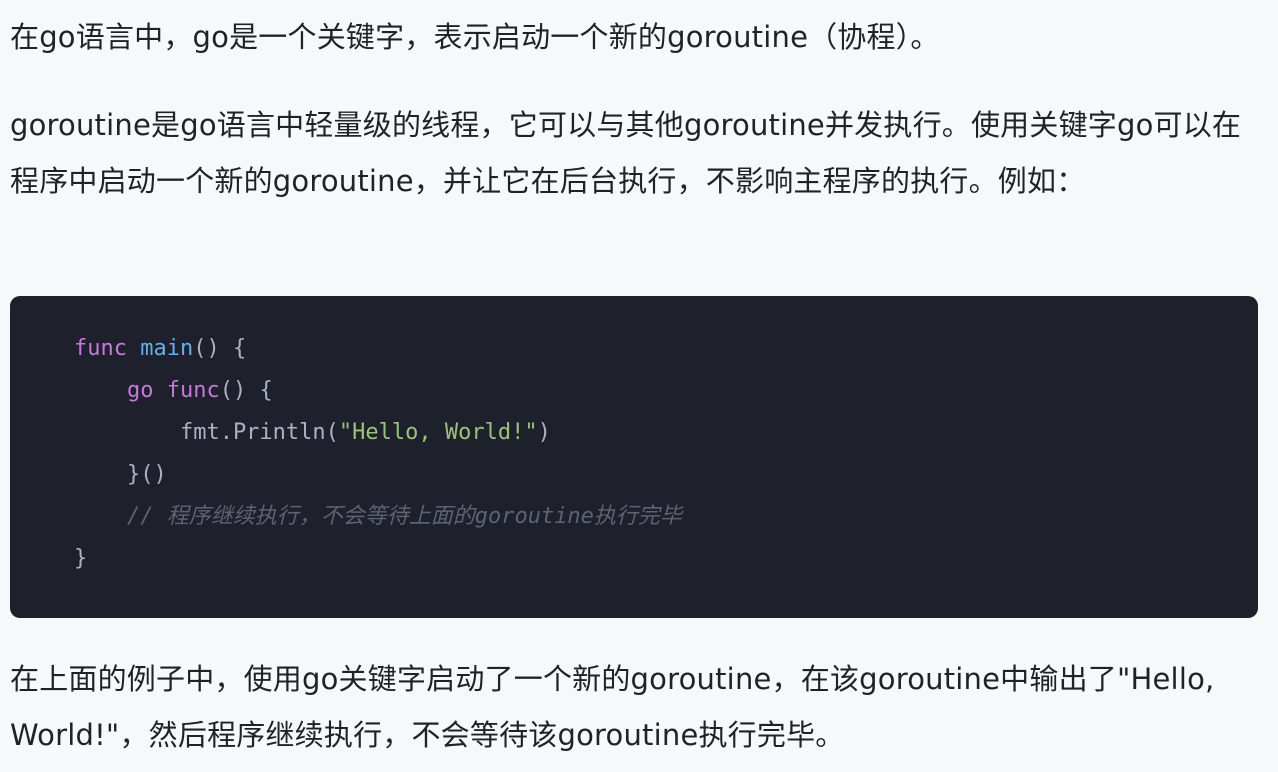 The width and height of the screenshot is (1278, 772). I want to click on comment-token: // 程序继续执行，不会等待上面的goroutine执行完毕, so click(404, 516).